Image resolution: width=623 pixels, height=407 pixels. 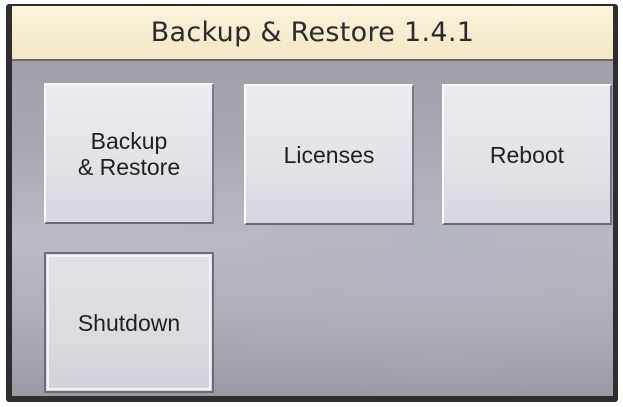 I want to click on licenses-button: Licenses, so click(x=329, y=154).